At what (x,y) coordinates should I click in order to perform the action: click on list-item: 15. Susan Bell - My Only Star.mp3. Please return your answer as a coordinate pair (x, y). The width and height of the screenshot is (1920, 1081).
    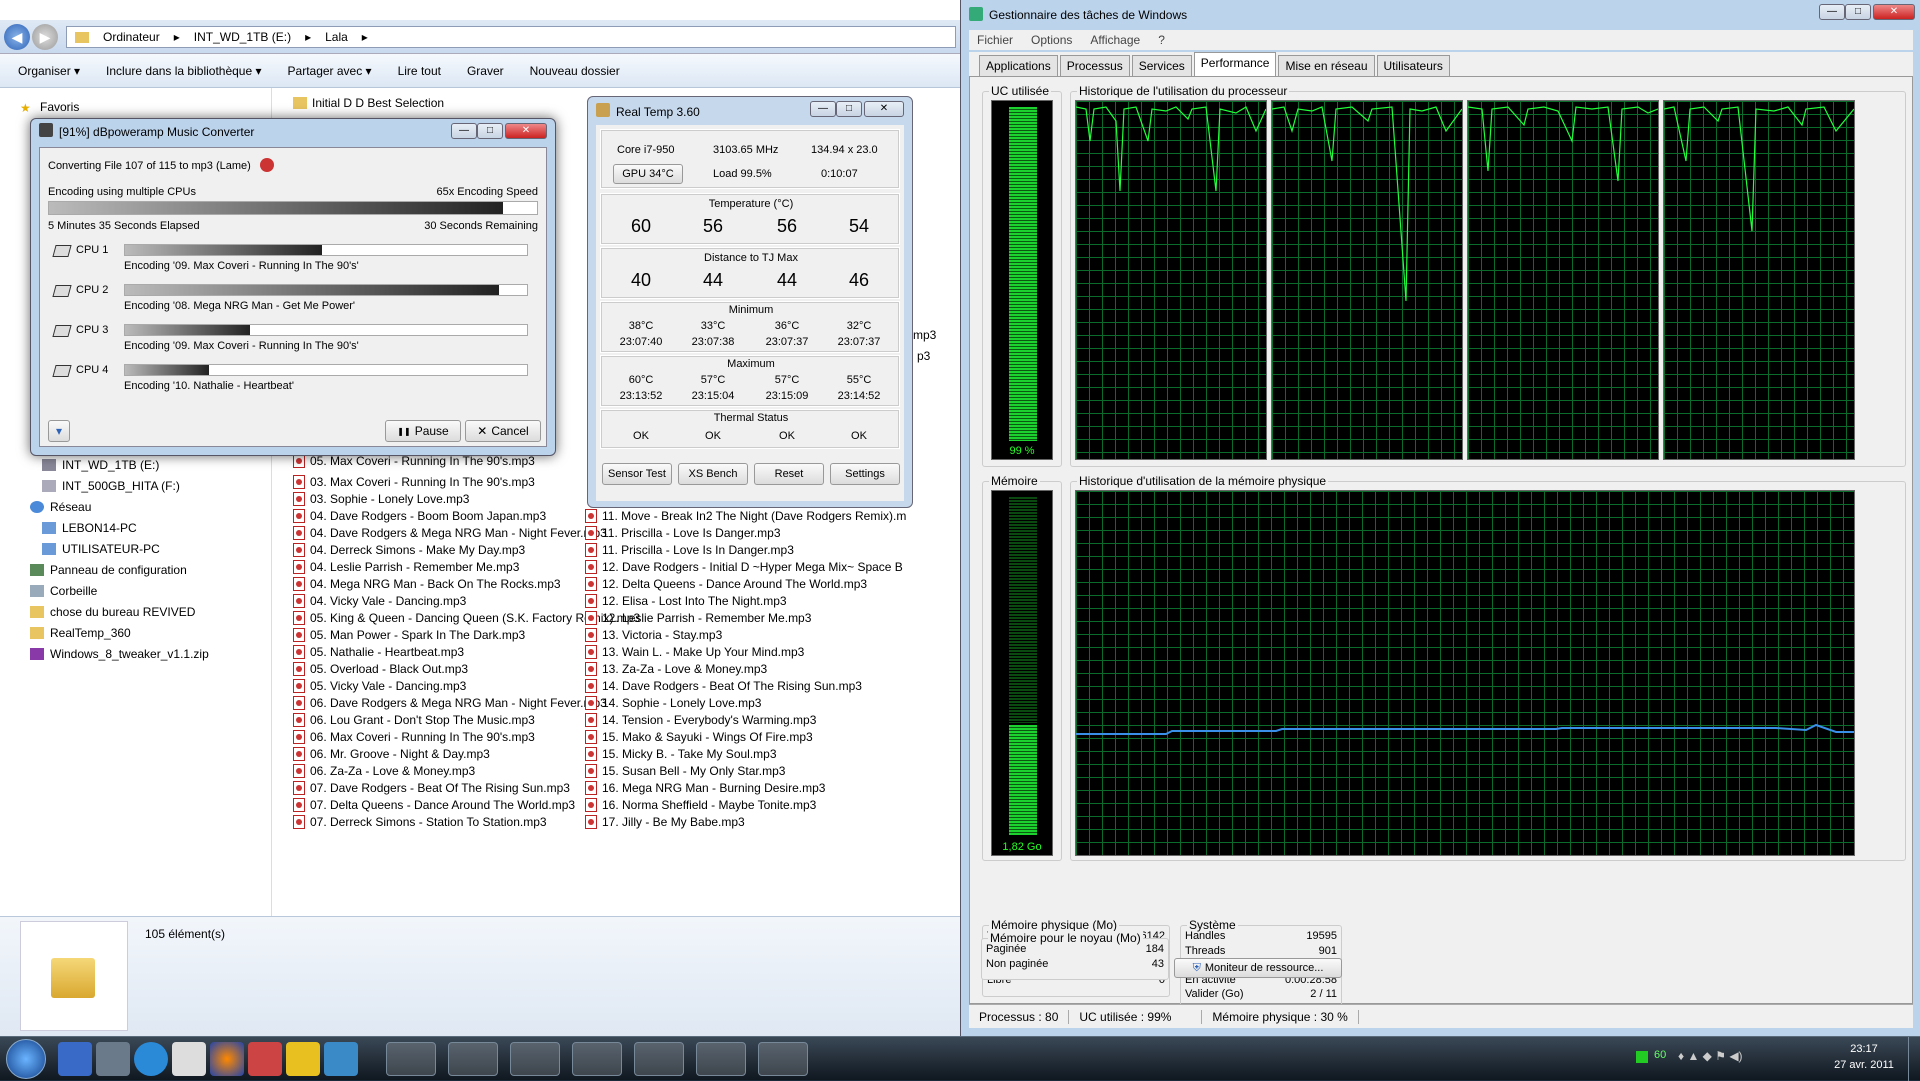
    Looking at the image, I should click on (685, 771).